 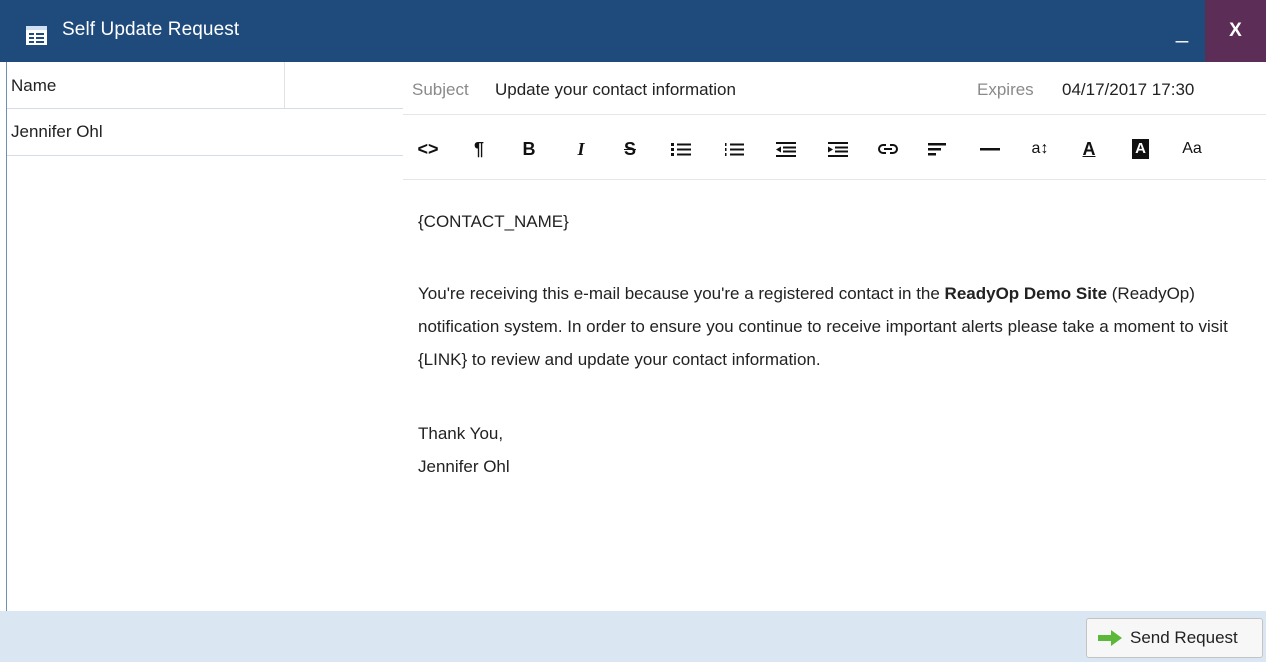 What do you see at coordinates (1110, 638) in the screenshot?
I see `arrow-right-icon` at bounding box center [1110, 638].